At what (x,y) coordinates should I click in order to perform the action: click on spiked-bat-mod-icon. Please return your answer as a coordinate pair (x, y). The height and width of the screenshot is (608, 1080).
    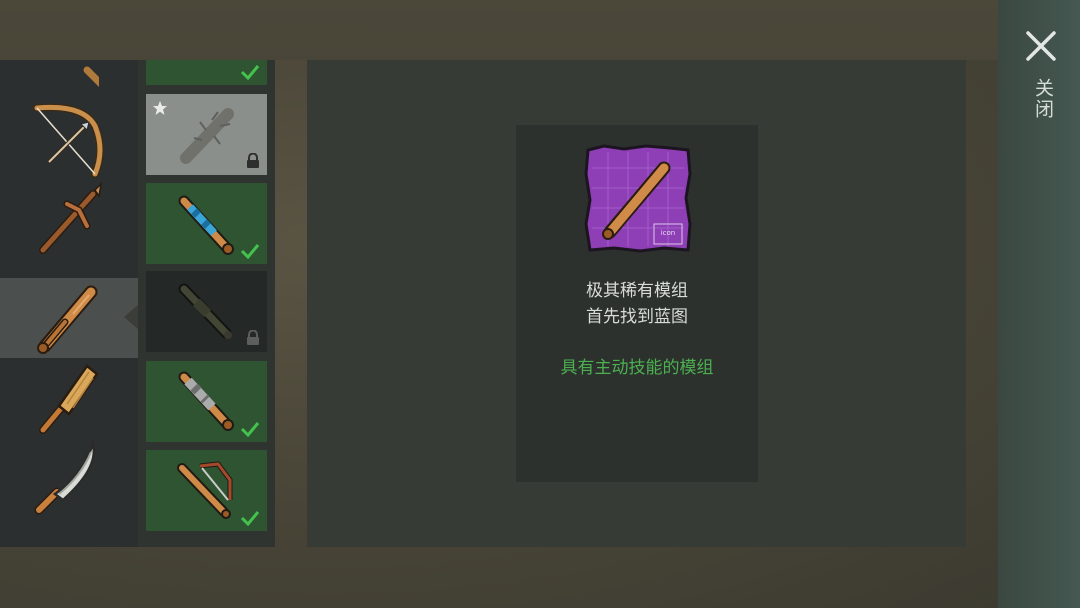
    Looking at the image, I should click on (206, 135).